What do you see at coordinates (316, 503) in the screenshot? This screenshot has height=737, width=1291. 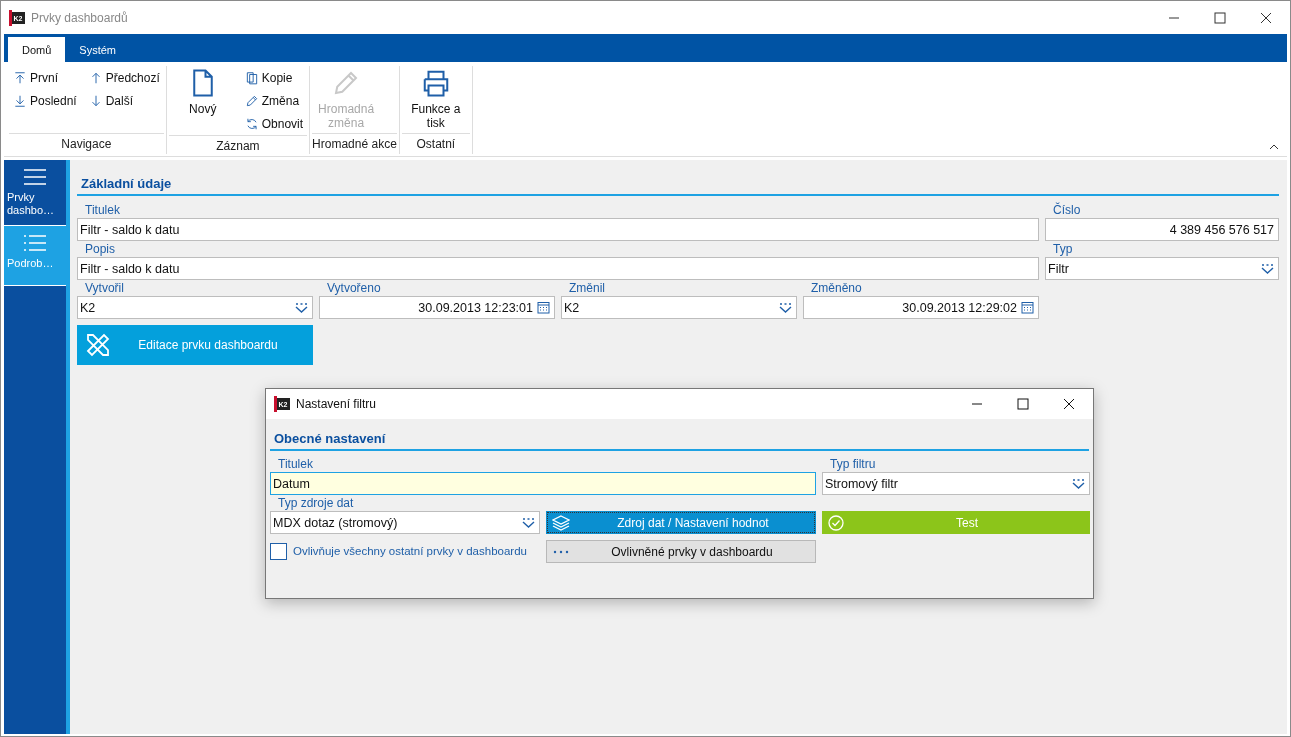 I see `field-label: Typ zdroje dat` at bounding box center [316, 503].